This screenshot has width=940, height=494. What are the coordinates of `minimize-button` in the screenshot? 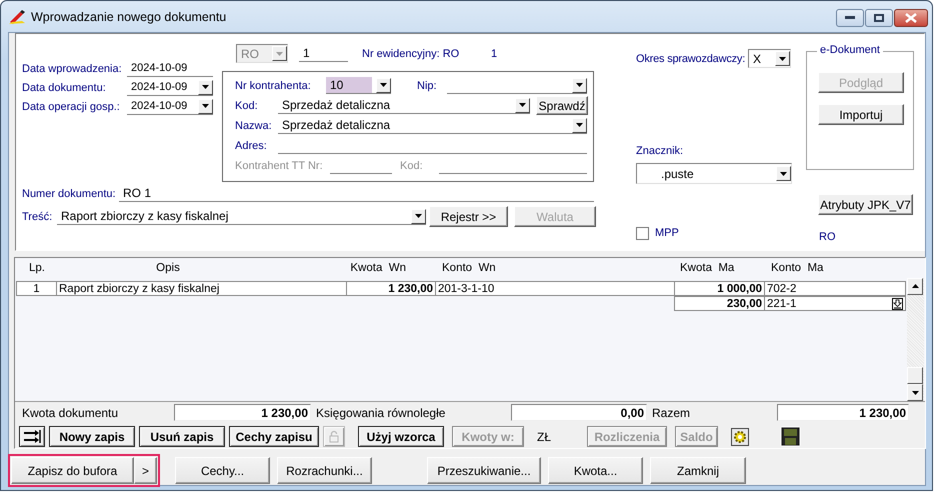 It's located at (850, 18).